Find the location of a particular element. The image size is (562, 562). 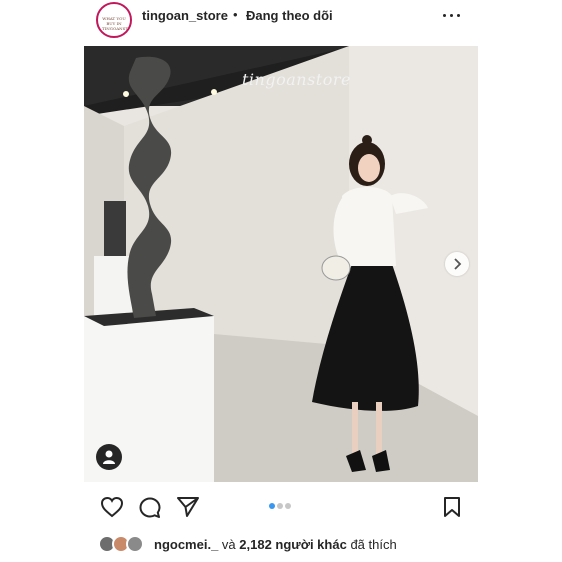

likes-count-link: 2,182 người khác is located at coordinates (293, 544).